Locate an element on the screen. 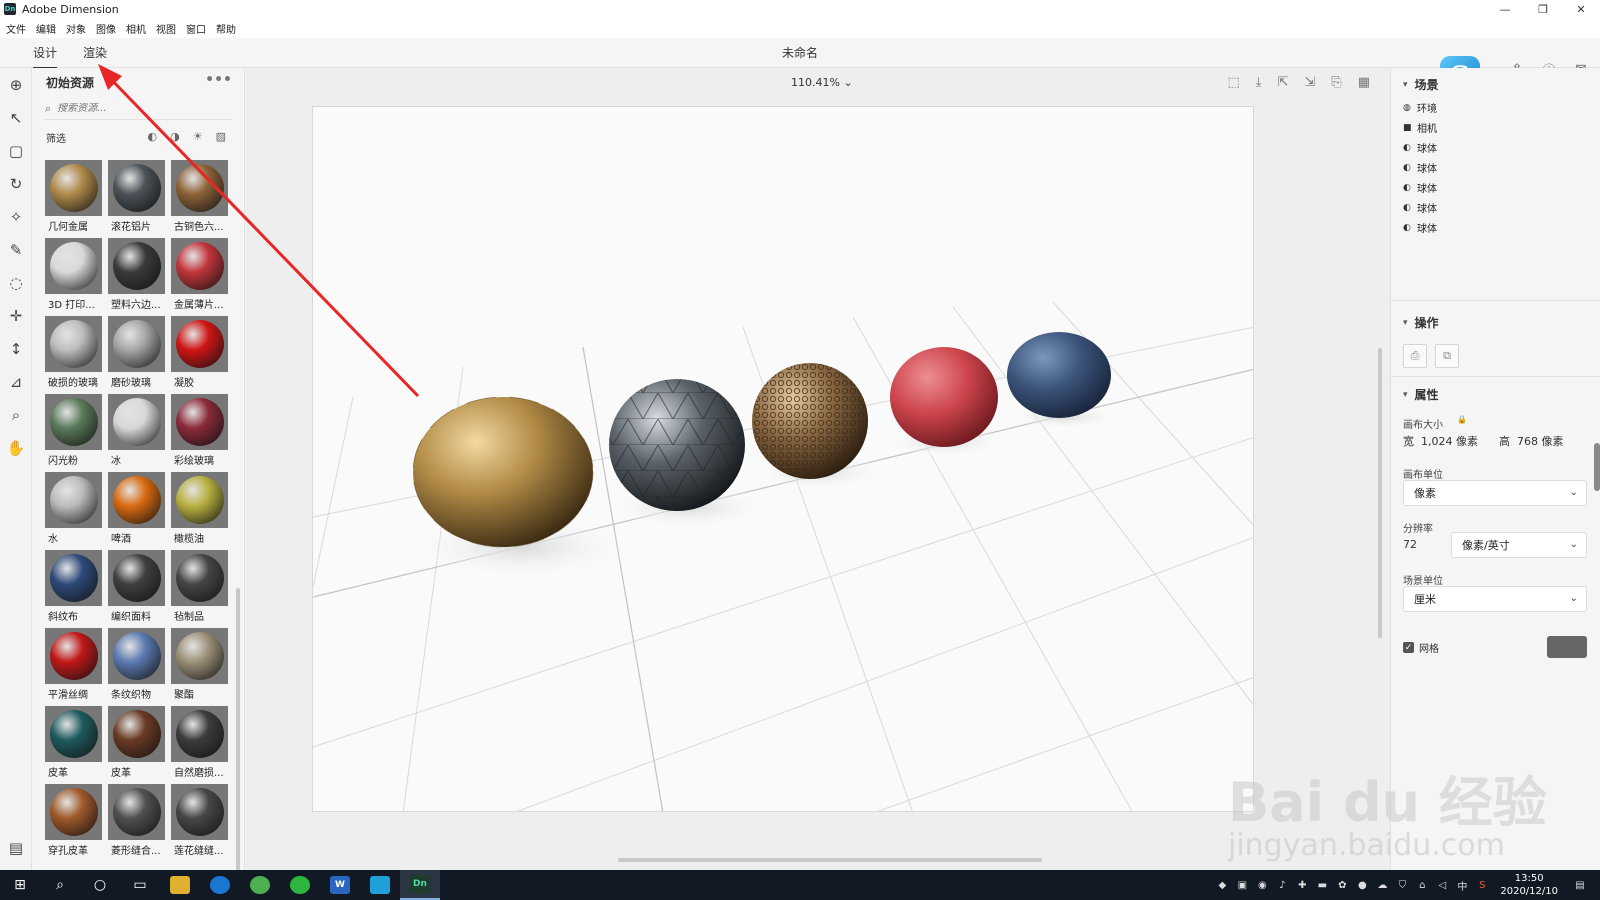 Image resolution: width=1600 pixels, height=900 pixels. asset-tile: 平滑丝绸 is located at coordinates (73, 665).